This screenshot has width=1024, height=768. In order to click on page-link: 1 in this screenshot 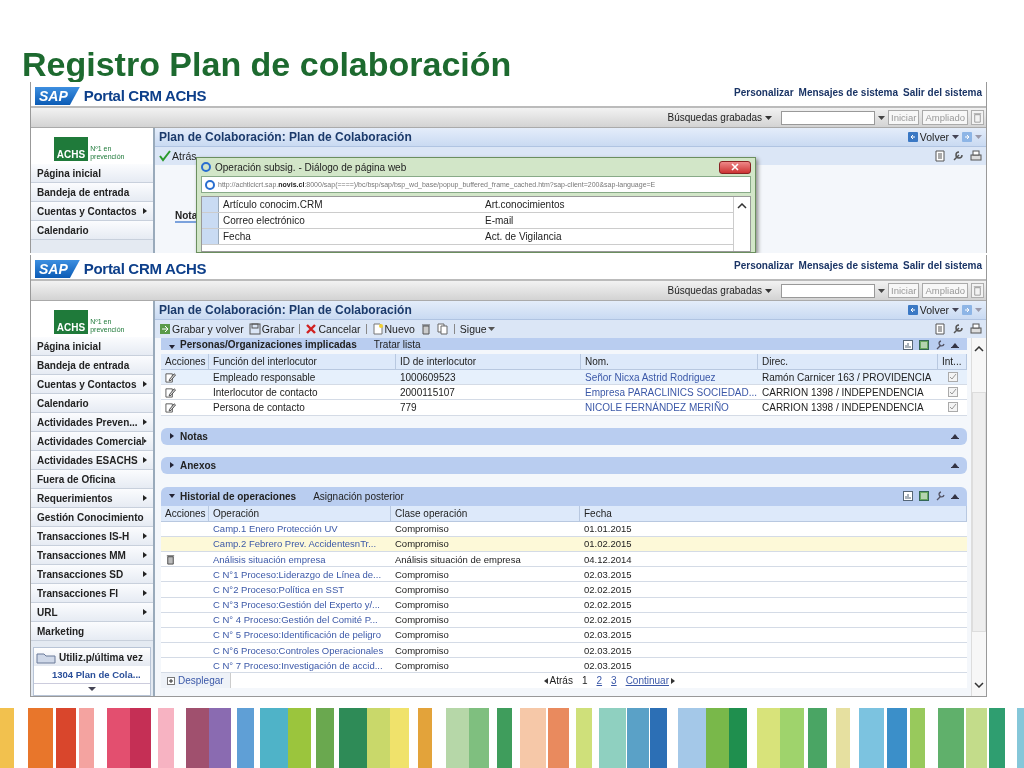, I will do `click(584, 681)`.